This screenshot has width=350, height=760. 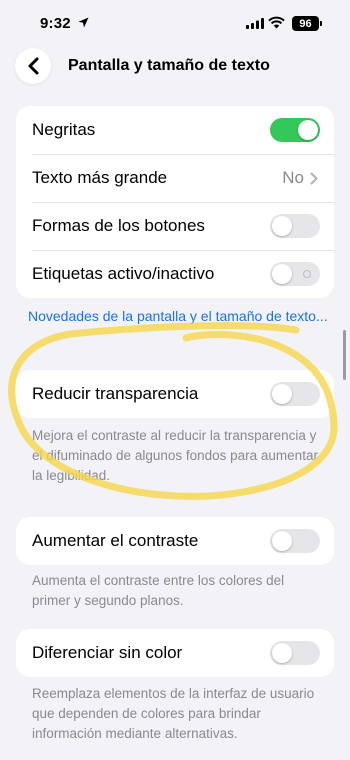 I want to click on status-time: 9:32, so click(x=55, y=23).